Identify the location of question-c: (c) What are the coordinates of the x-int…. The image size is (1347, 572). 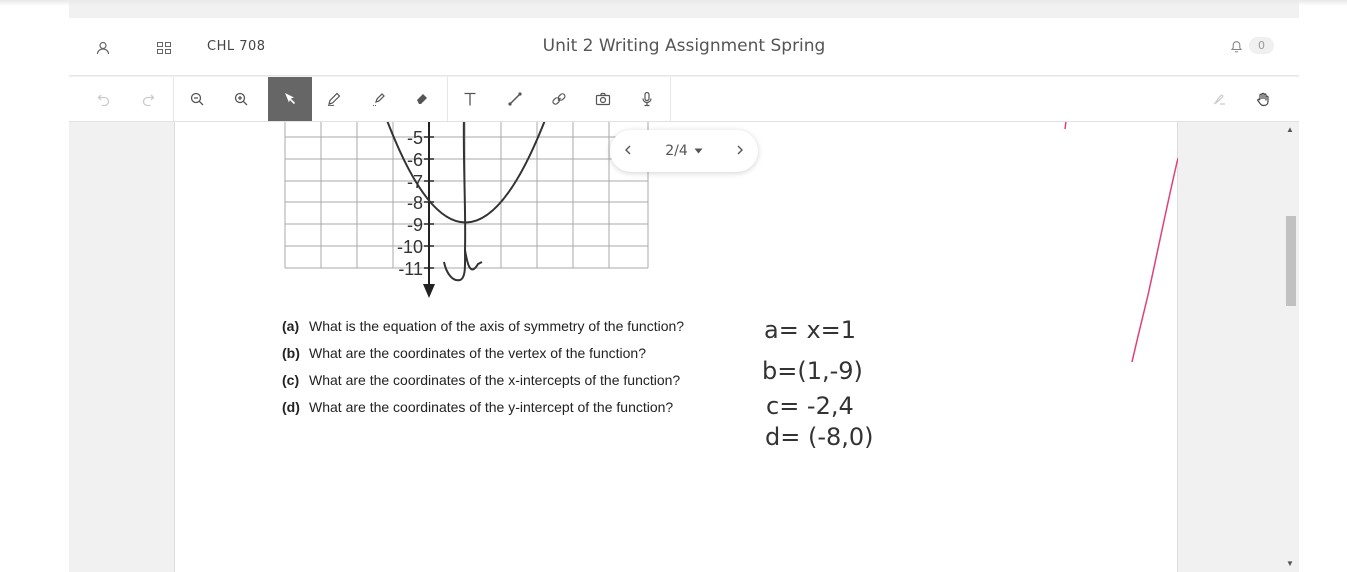
(481, 380).